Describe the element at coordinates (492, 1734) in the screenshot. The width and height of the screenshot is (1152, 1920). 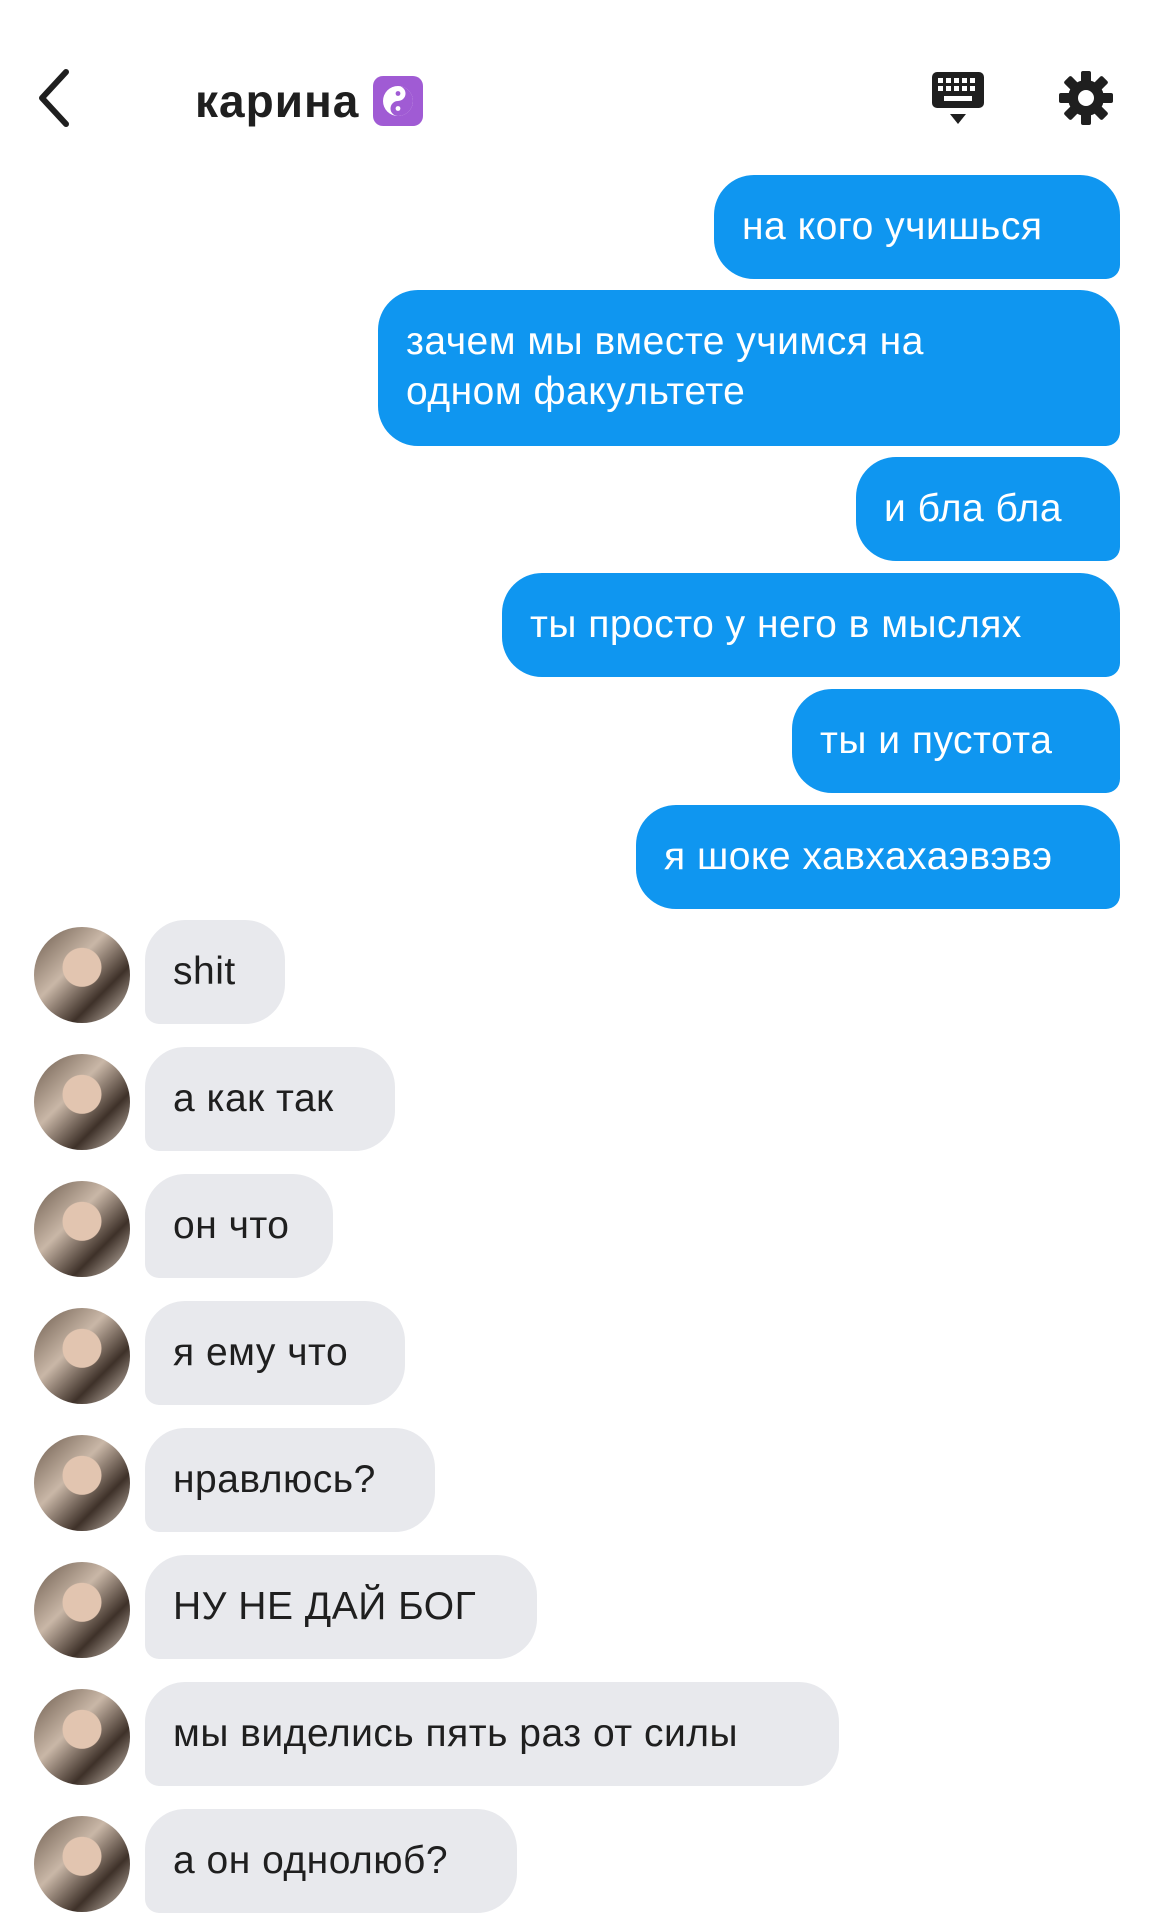
I see `message-in: мы виделись пять раз от силы` at that location.